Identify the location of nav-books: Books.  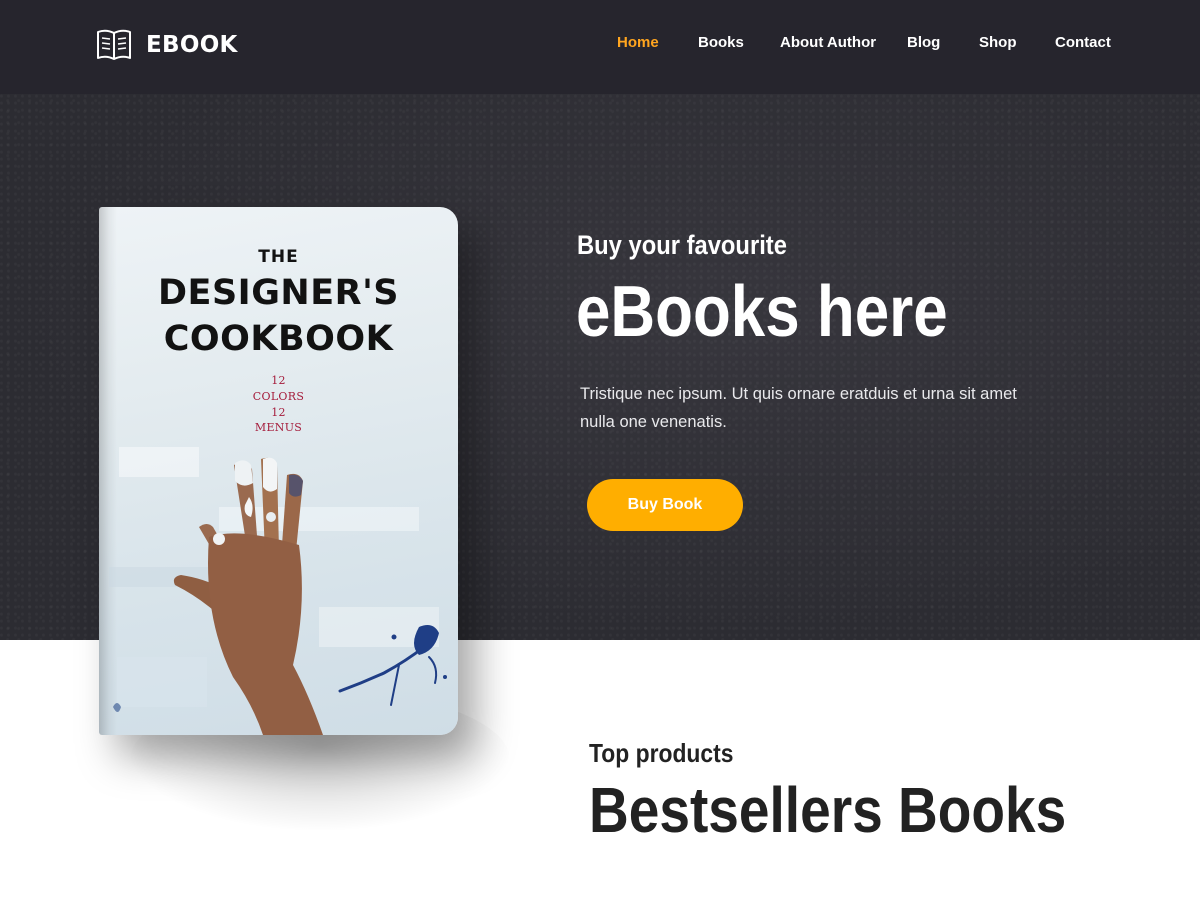
(721, 42).